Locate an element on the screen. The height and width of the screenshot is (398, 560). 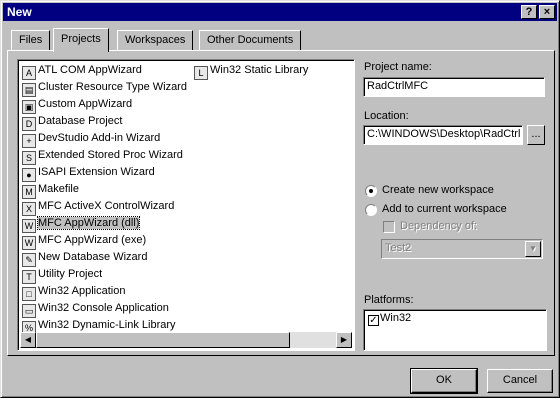
list-item: ✎ New Database Wizard is located at coordinates (84, 258).